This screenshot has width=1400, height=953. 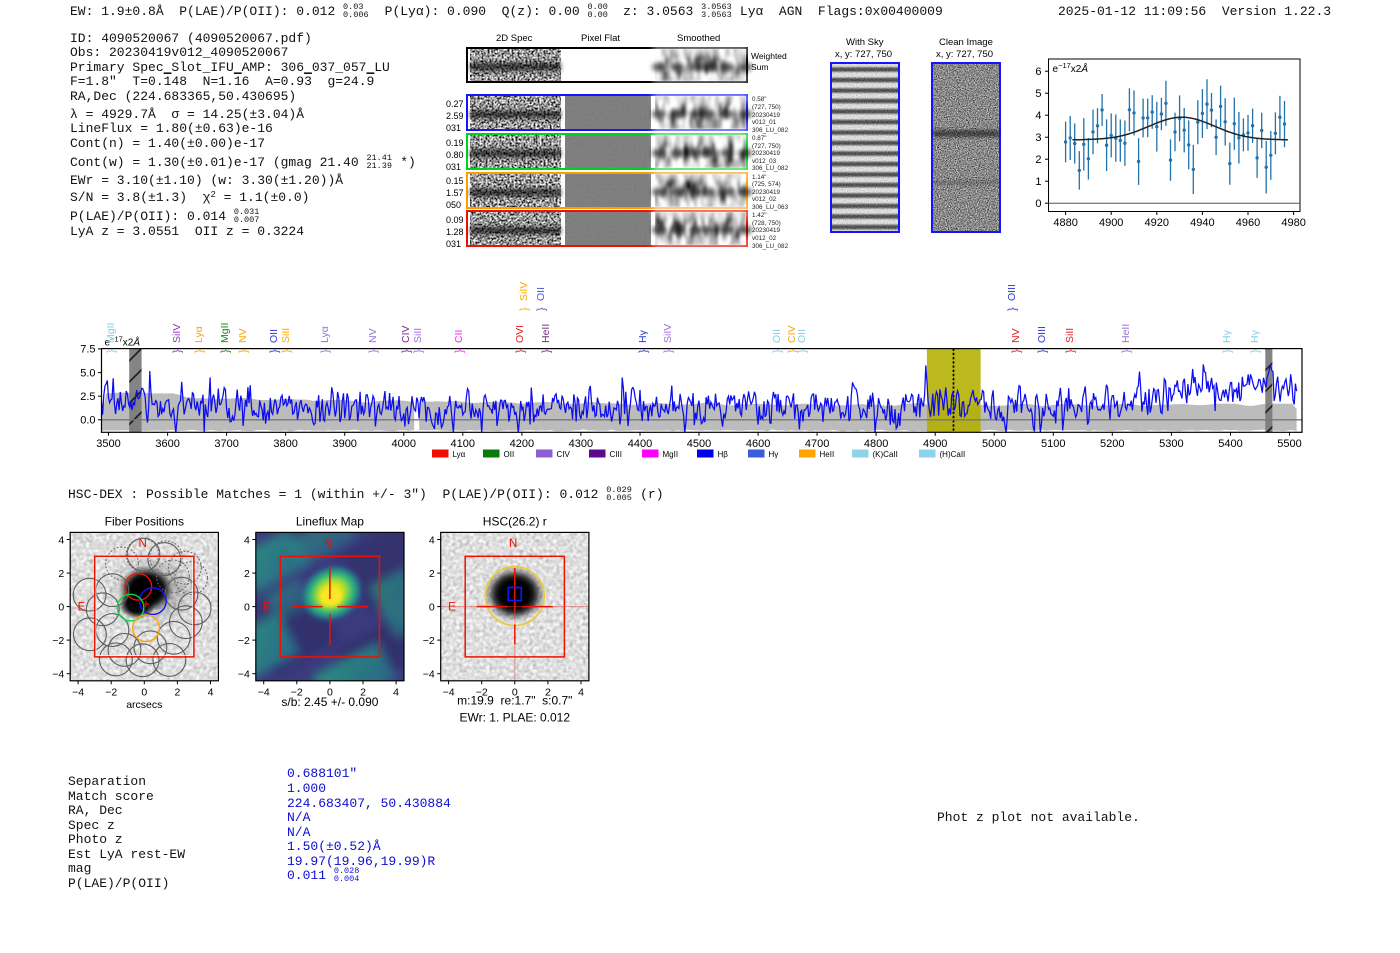 I want to click on svg-text: Lineflux Map, so click(x=330, y=522).